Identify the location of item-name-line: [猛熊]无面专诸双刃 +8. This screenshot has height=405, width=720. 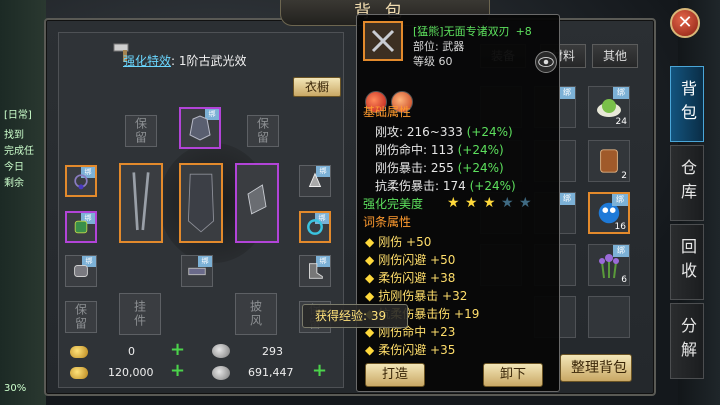
(472, 31).